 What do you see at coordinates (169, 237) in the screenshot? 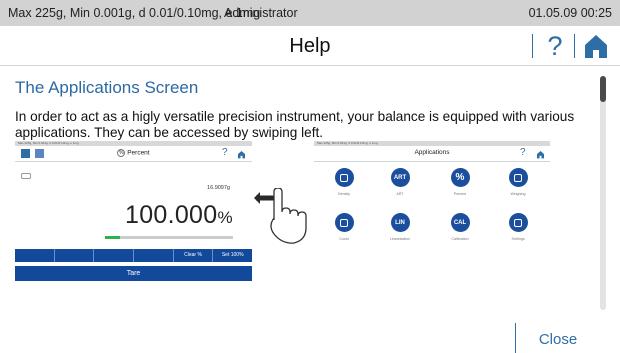
I see `mini-progress-bar` at bounding box center [169, 237].